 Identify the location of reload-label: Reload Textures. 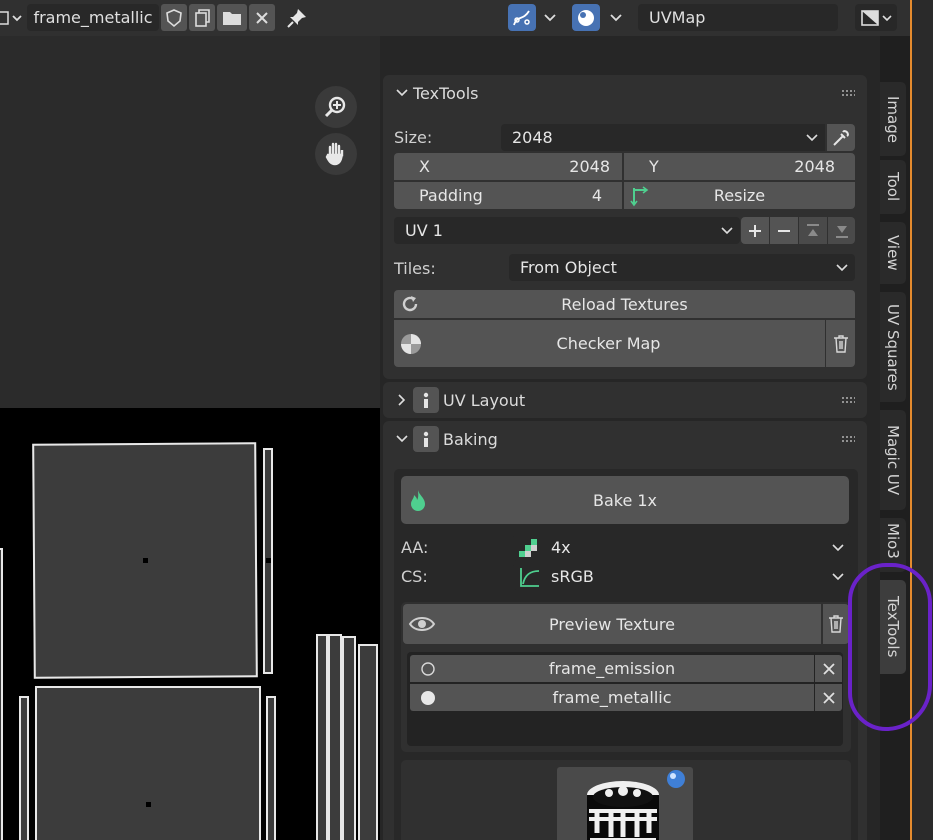
(624, 304).